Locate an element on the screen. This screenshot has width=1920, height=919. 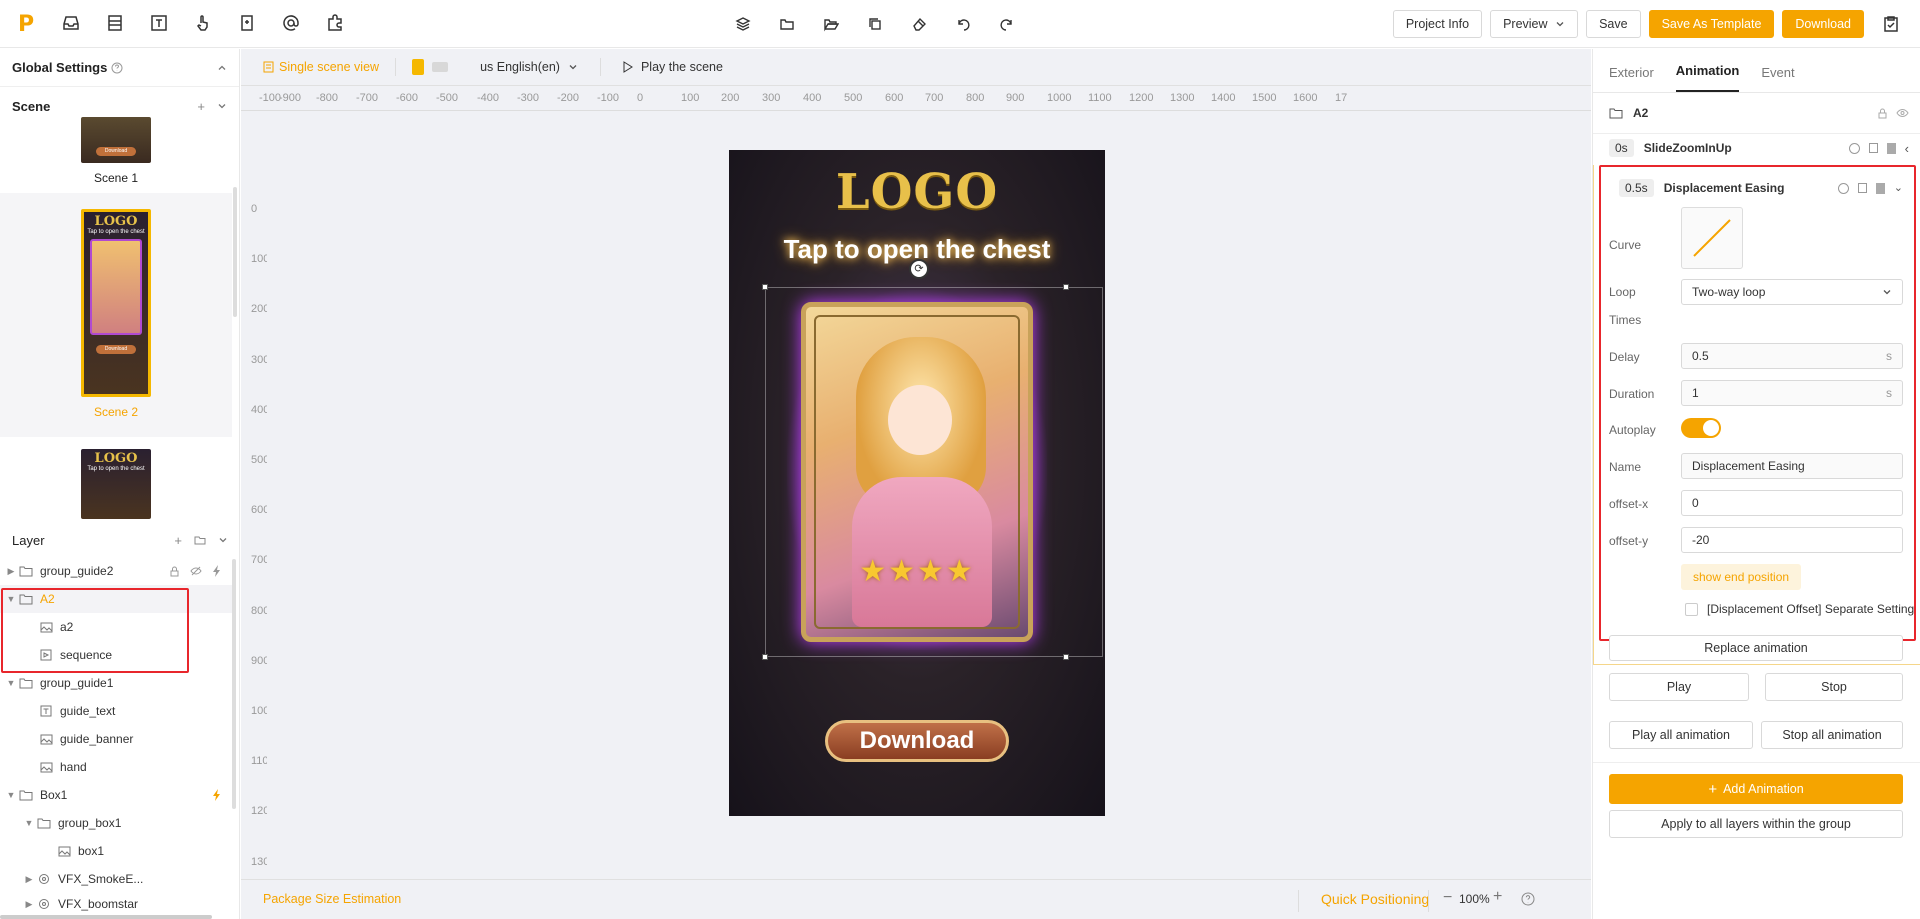
eye-icon is located at coordinates (1902, 113).